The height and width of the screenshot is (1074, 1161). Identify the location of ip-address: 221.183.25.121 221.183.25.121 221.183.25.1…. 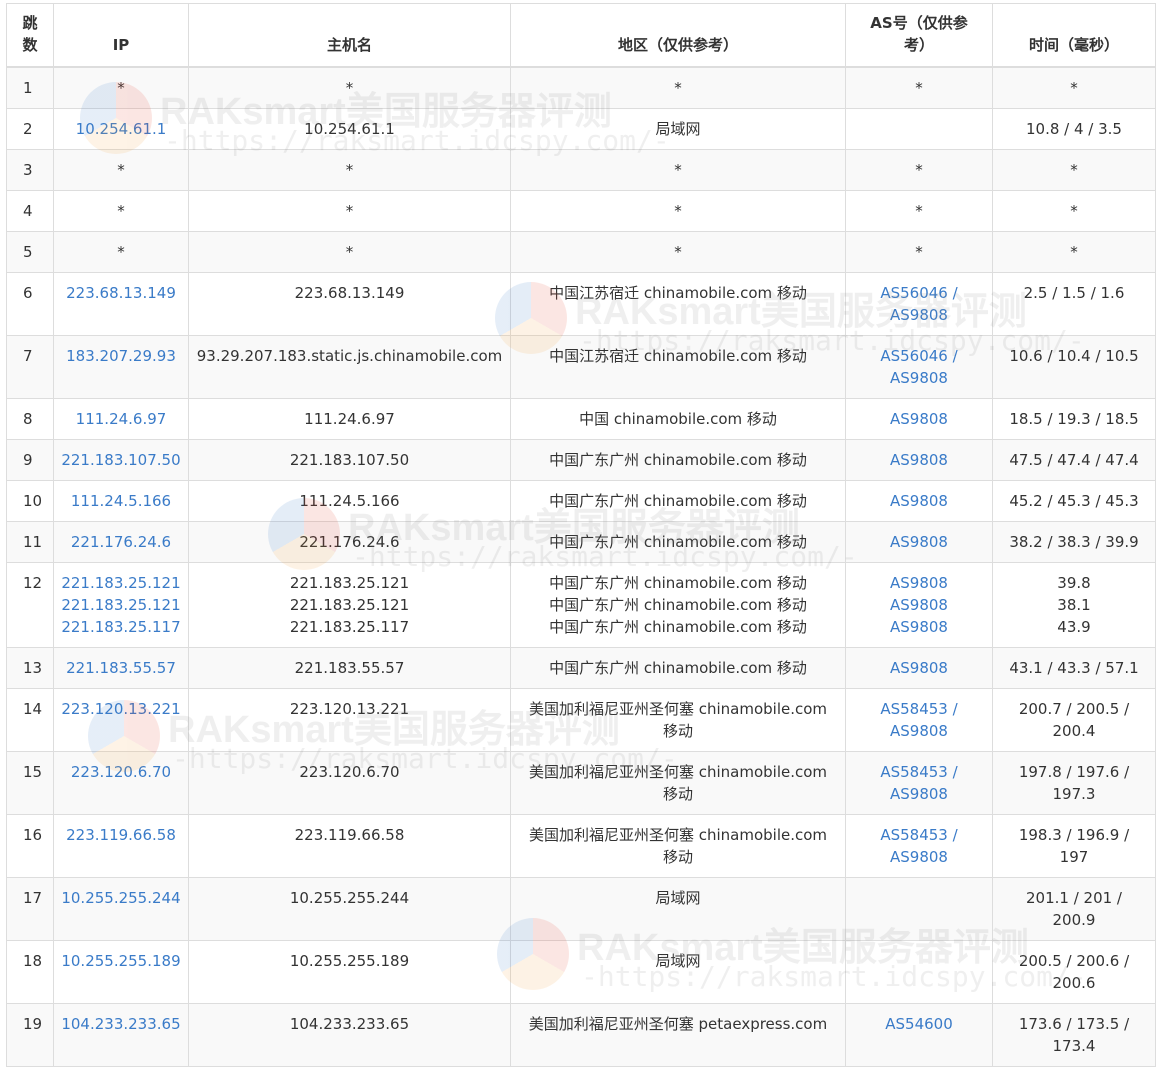
(121, 605).